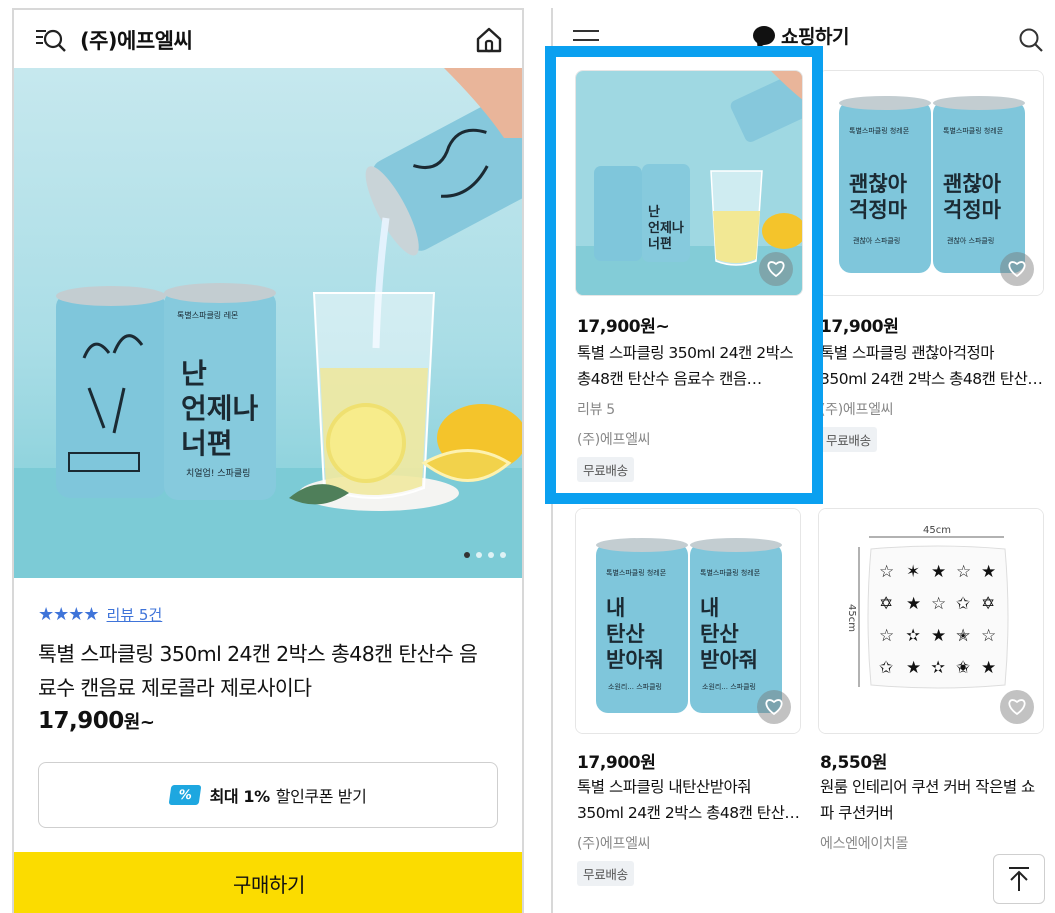 The width and height of the screenshot is (1055, 913). Describe the element at coordinates (489, 40) in the screenshot. I see `home-icon` at that location.